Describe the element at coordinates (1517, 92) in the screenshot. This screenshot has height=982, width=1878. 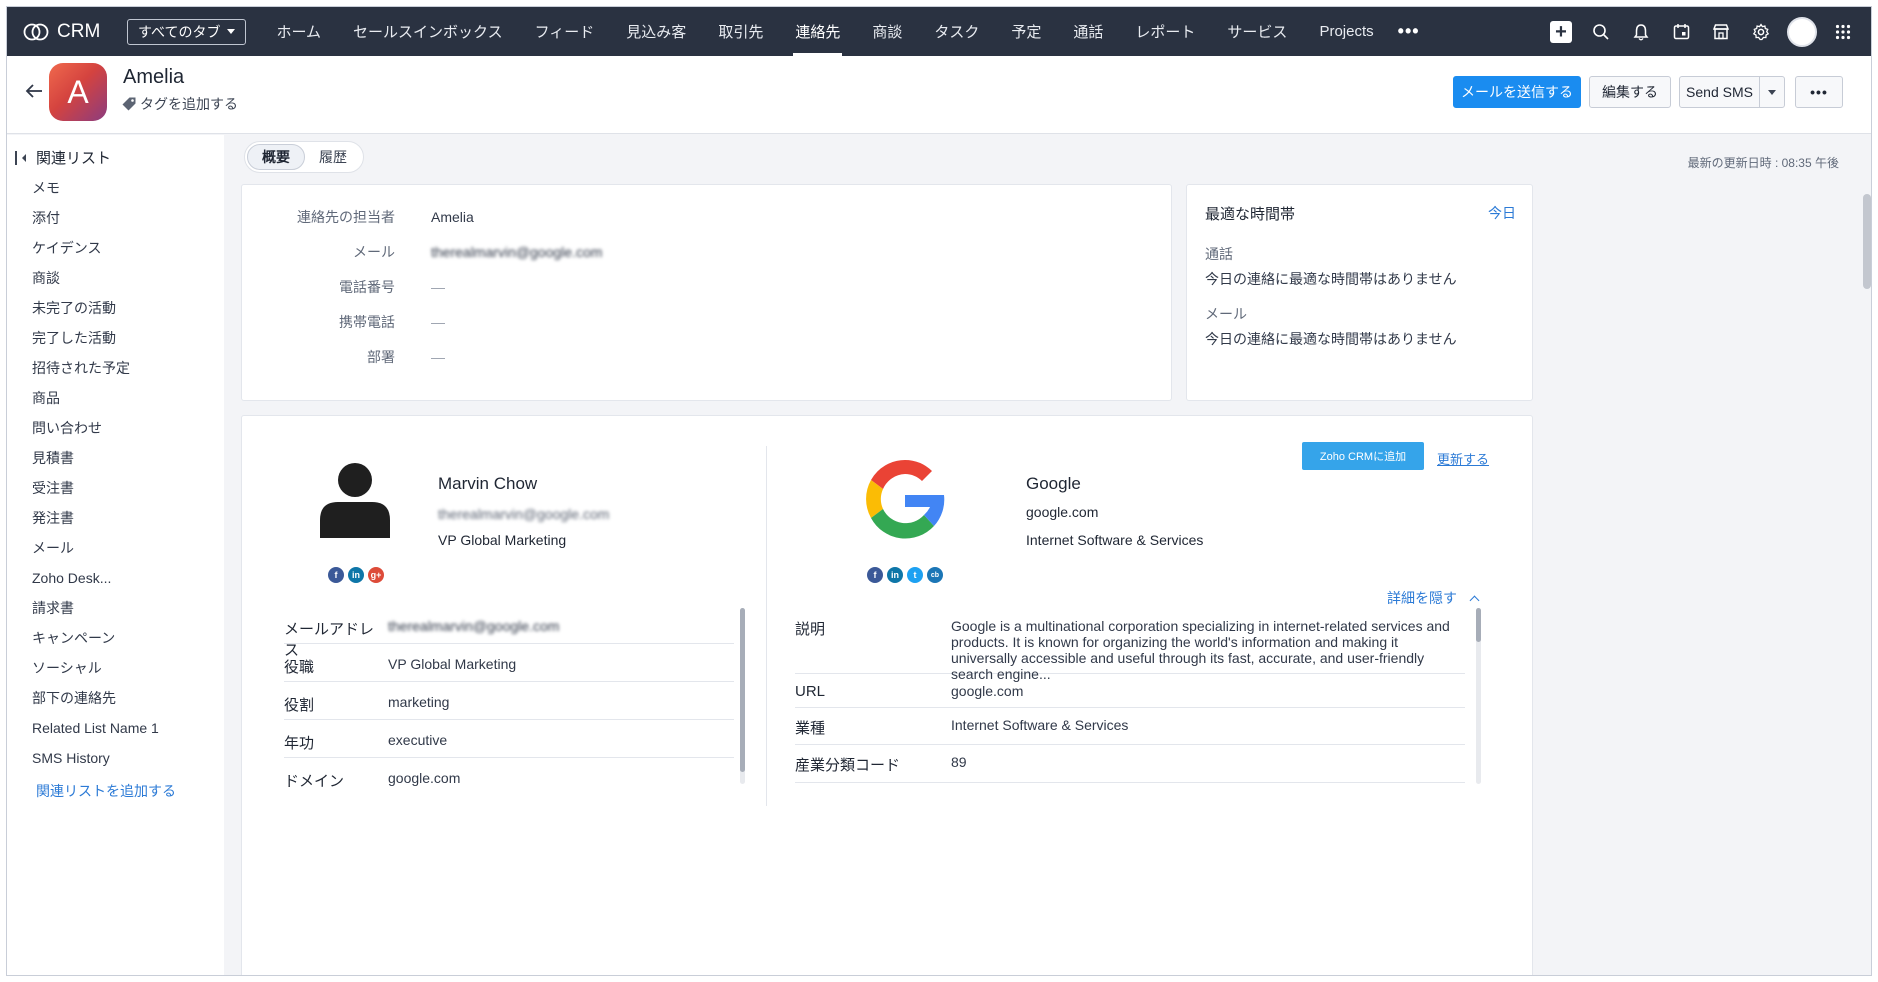
I see `send-email-button: メールを送信する` at that location.